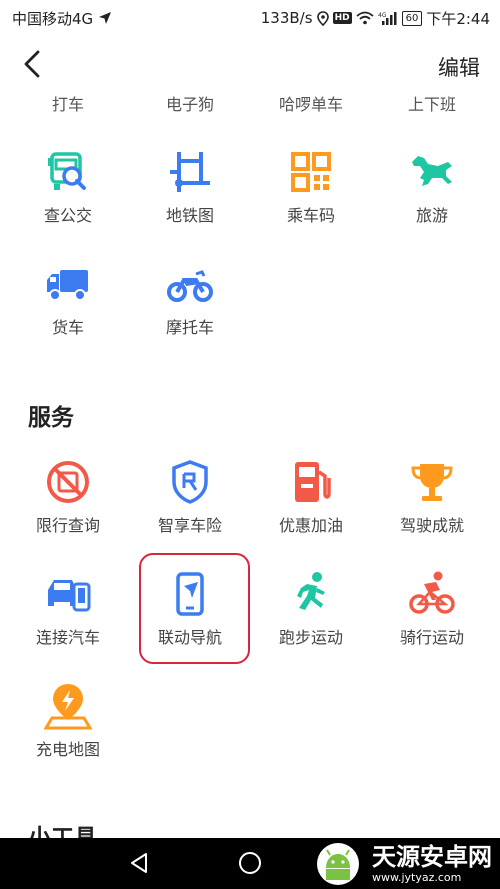 Image resolution: width=500 pixels, height=889 pixels. What do you see at coordinates (382, 15) in the screenshot?
I see `svg-text: 4G` at bounding box center [382, 15].